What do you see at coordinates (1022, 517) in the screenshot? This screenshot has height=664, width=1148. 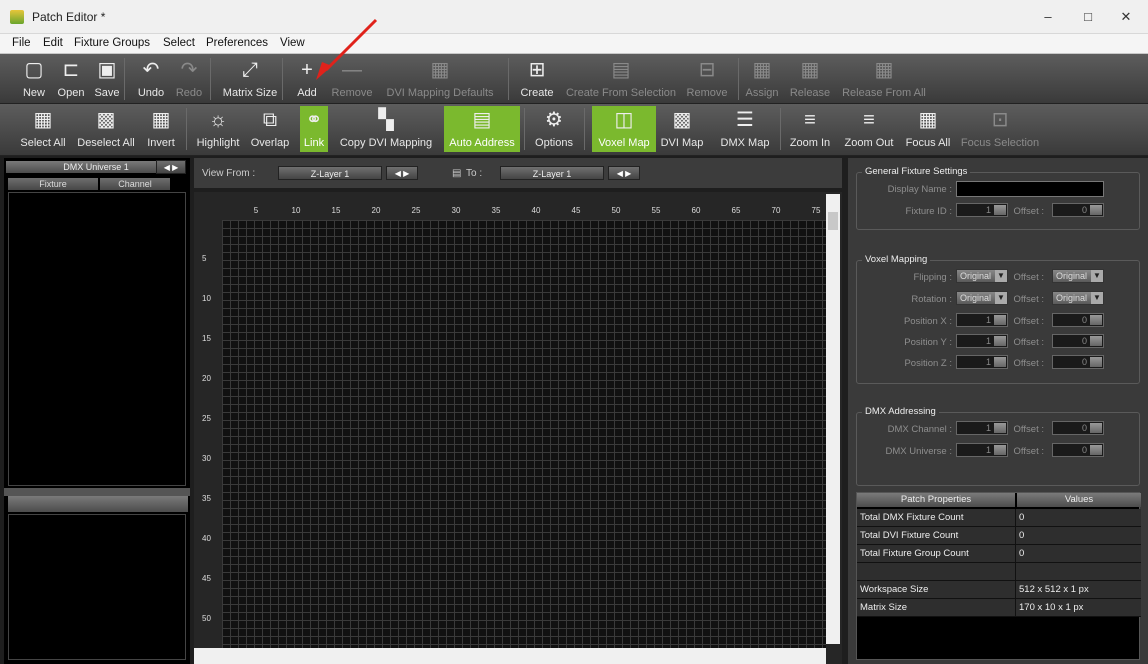 I see `property-value: 0` at bounding box center [1022, 517].